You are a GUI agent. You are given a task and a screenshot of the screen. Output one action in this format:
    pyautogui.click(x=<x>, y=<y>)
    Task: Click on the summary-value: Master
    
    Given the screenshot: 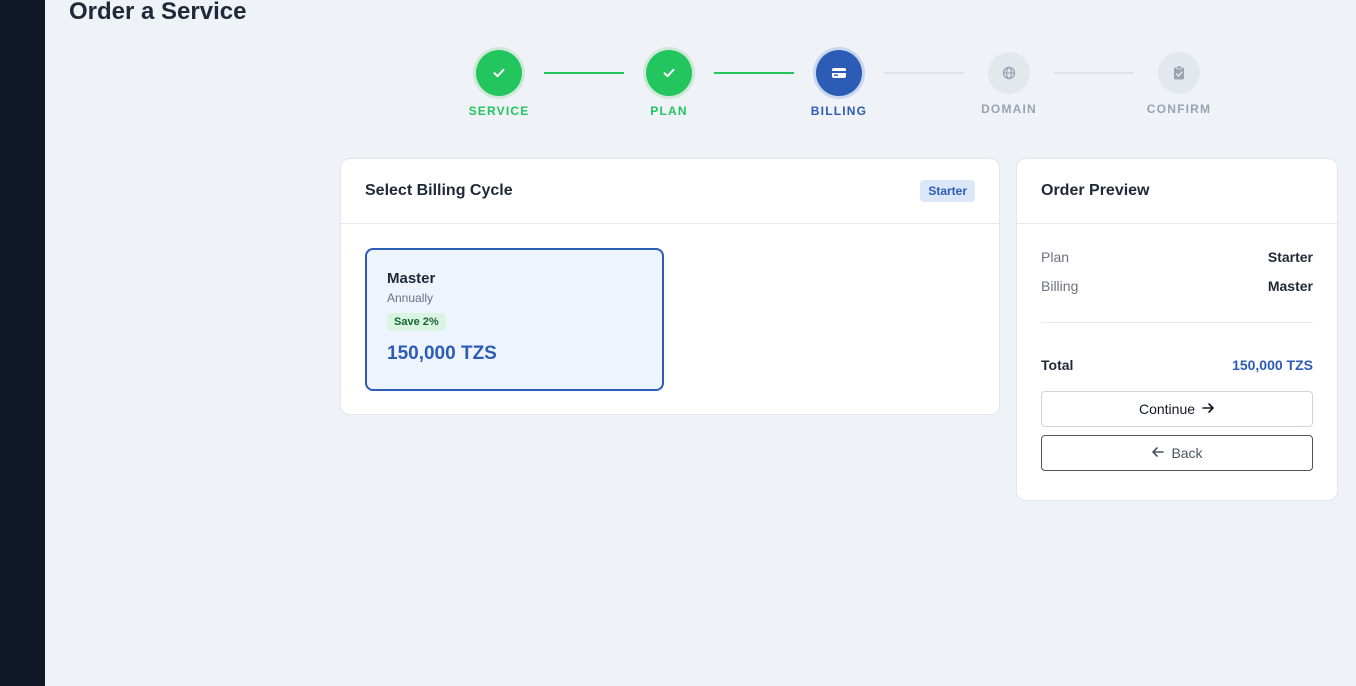 What is the action you would take?
    pyautogui.click(x=1290, y=286)
    